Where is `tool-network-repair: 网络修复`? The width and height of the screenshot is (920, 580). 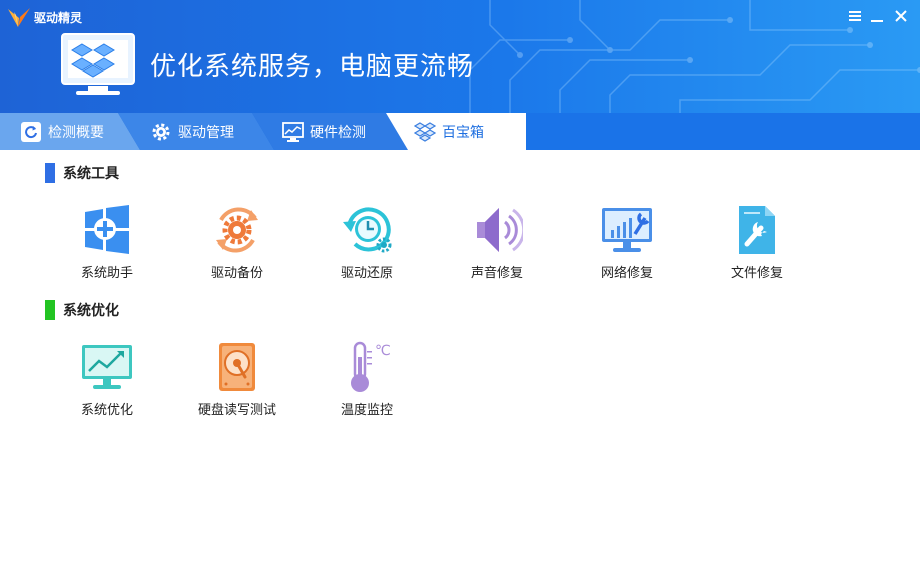
tool-network-repair: 网络修复 is located at coordinates (627, 249).